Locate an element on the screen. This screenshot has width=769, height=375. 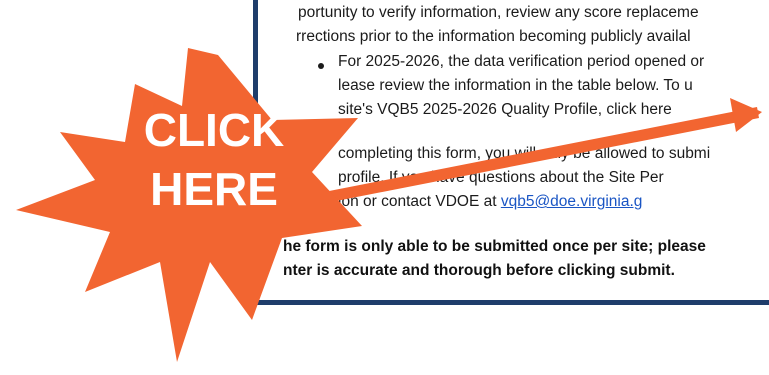
arrow-head-icon is located at coordinates (746, 115).